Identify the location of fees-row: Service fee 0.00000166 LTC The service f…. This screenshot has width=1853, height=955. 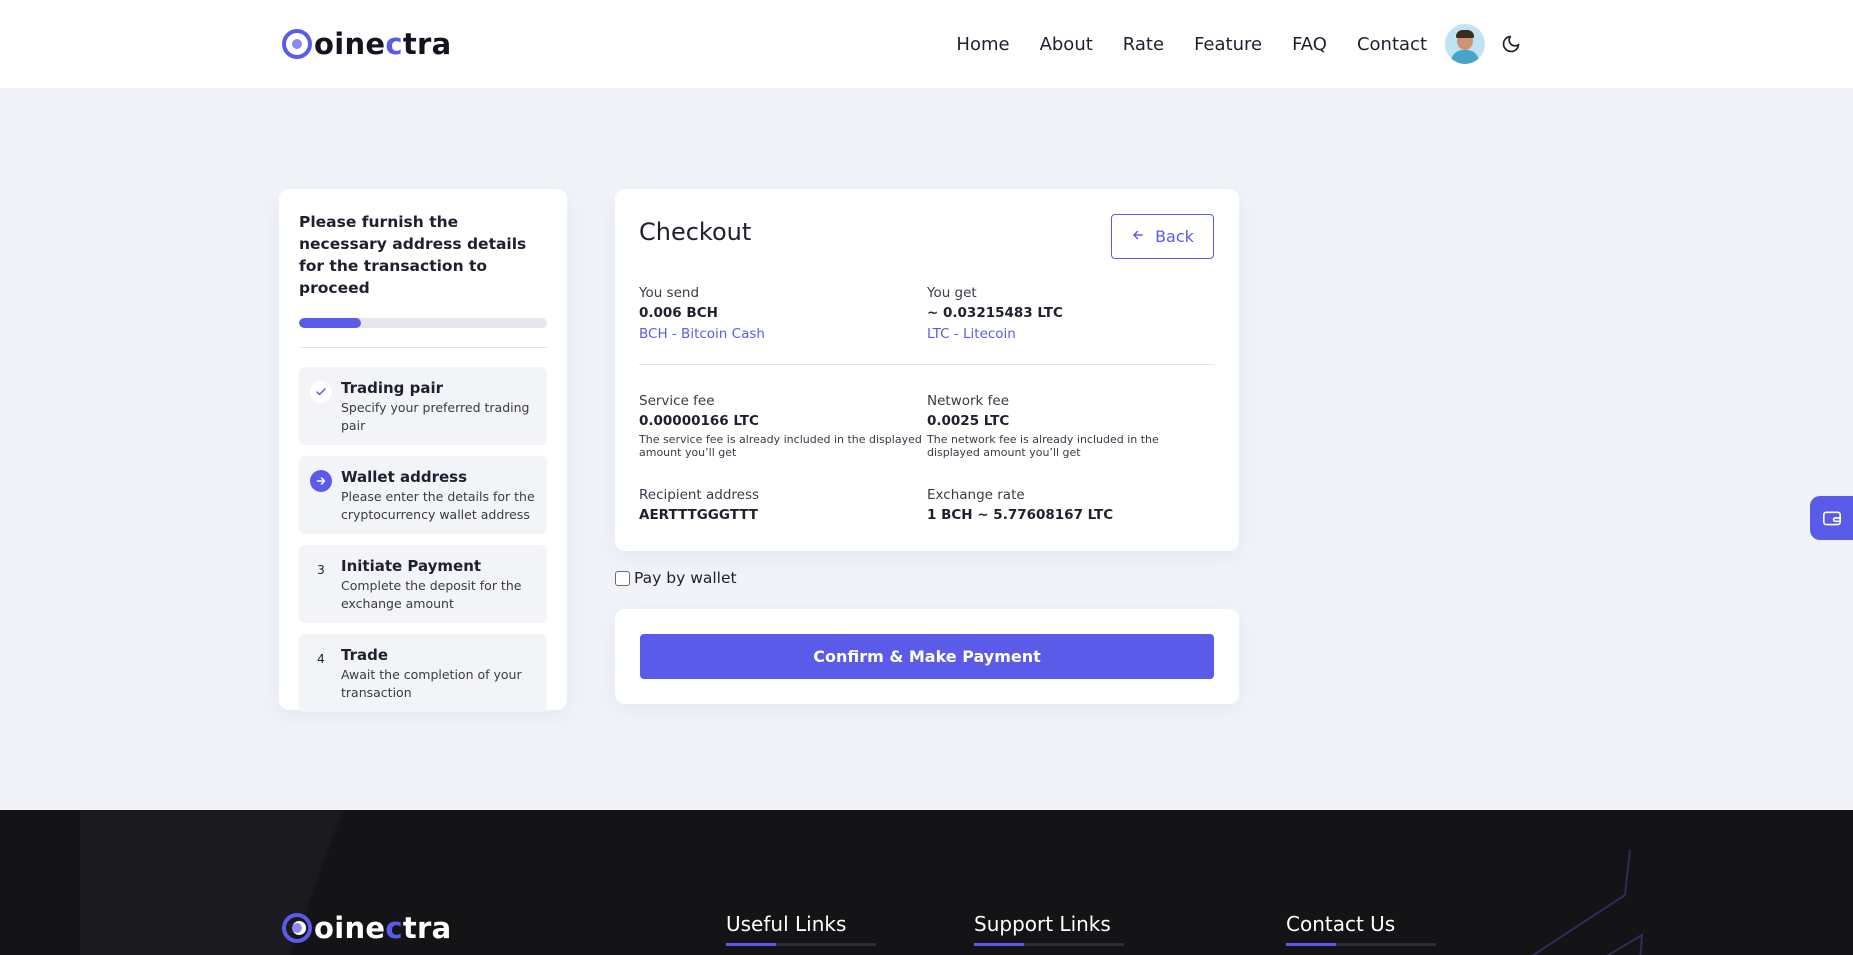
(927, 425).